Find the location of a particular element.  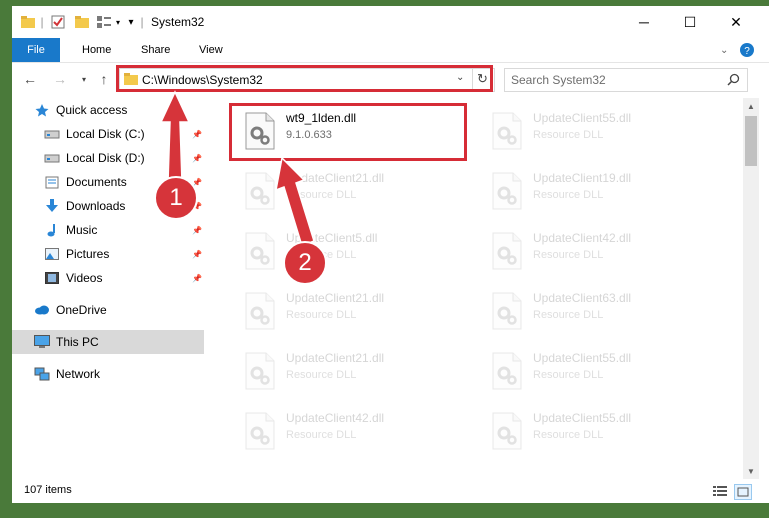

step-2-callout: 2 is located at coordinates (305, 263).